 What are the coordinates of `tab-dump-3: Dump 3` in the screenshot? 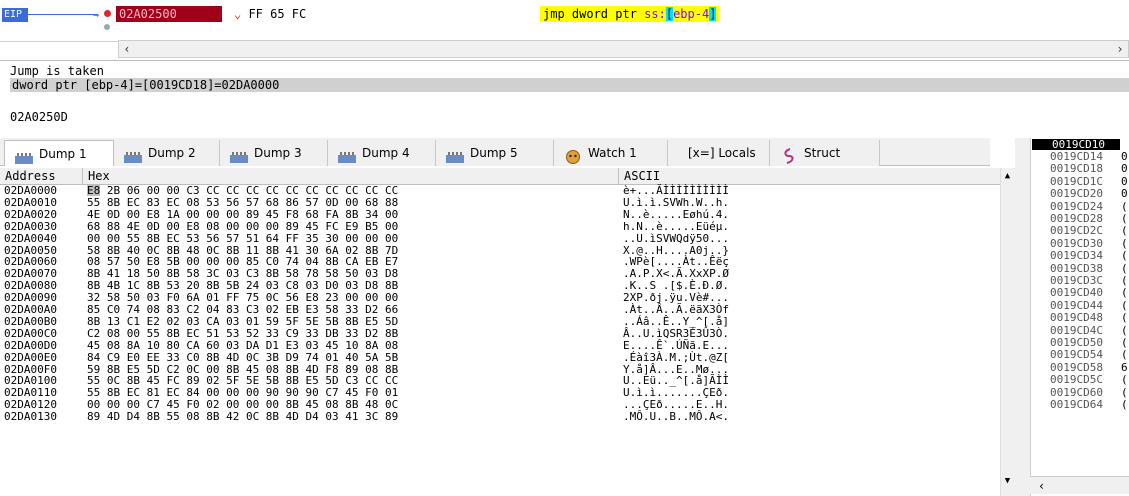 It's located at (274, 153).